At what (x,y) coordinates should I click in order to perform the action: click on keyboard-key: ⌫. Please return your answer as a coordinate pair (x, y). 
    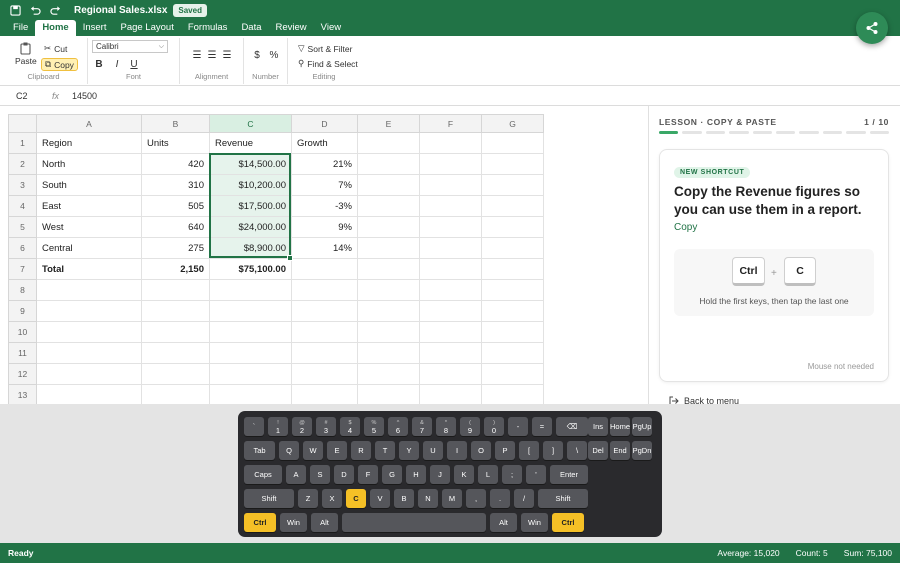
    Looking at the image, I should click on (572, 426).